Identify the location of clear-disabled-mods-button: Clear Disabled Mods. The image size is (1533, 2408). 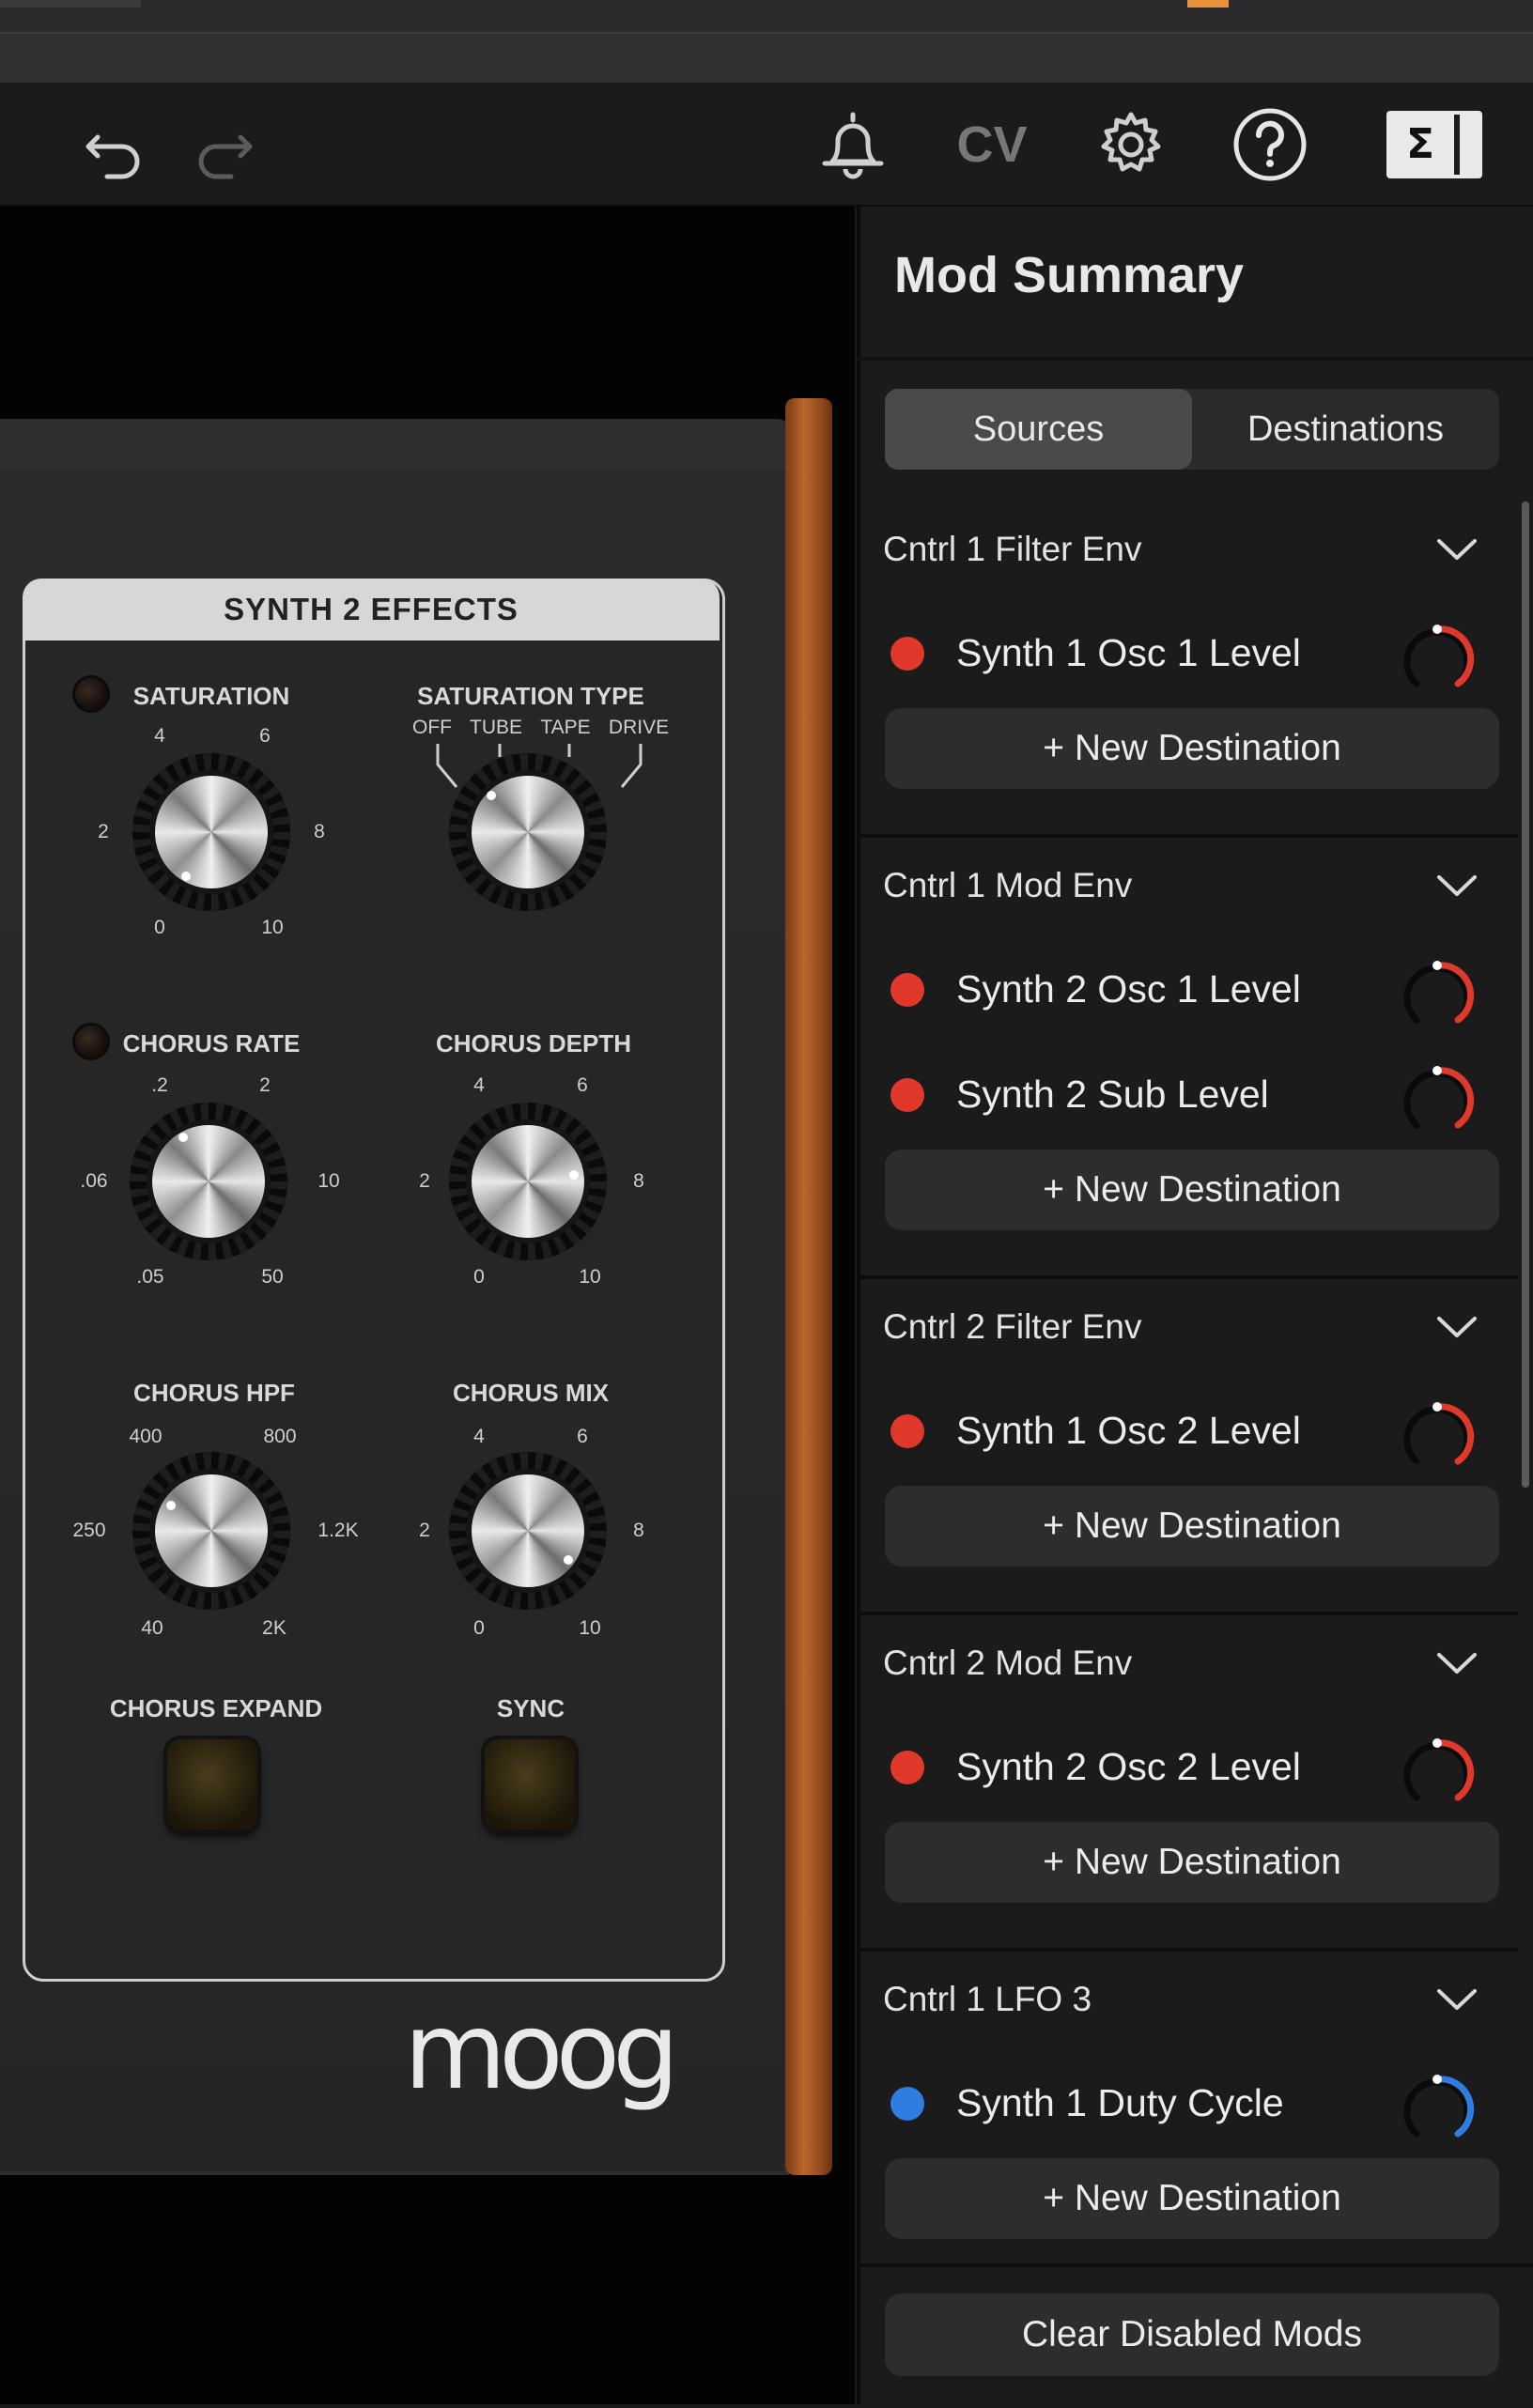
(1192, 2334).